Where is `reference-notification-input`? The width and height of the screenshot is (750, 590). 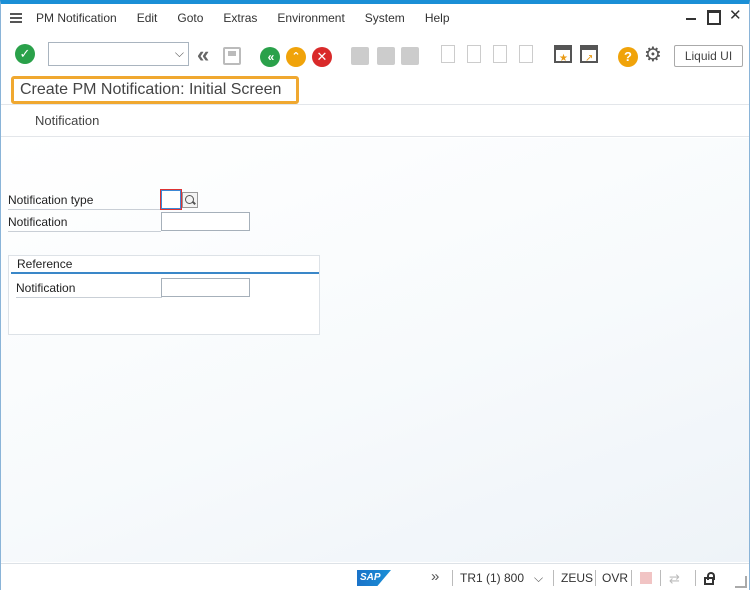
reference-notification-input is located at coordinates (205, 287).